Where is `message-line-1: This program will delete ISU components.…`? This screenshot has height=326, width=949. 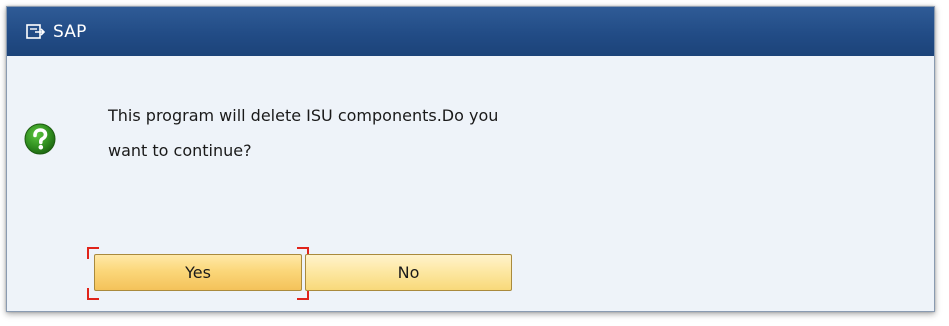 message-line-1: This program will delete ISU components.… is located at coordinates (303, 115).